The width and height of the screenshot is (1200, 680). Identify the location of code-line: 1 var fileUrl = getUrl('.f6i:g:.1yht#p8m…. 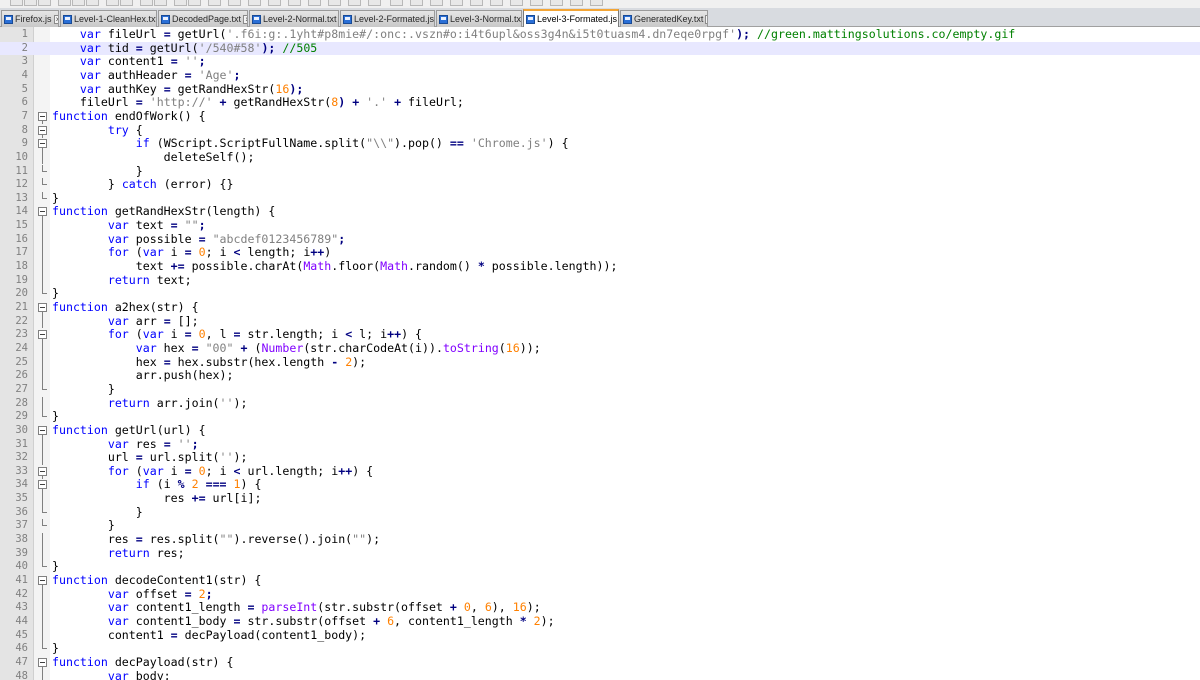
(600, 34).